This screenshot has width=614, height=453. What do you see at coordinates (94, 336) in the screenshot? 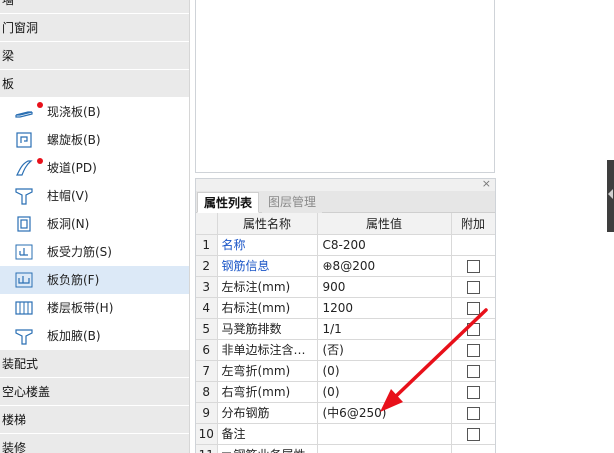
I see `tree-item-slab-haunch: 板加腋(B)` at bounding box center [94, 336].